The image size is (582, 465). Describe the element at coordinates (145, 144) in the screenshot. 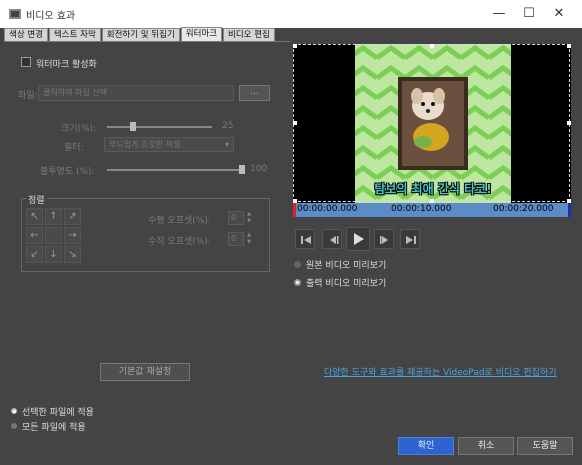

I see `filter-select-value: 부드럽게 흐릿한 픽셀` at that location.